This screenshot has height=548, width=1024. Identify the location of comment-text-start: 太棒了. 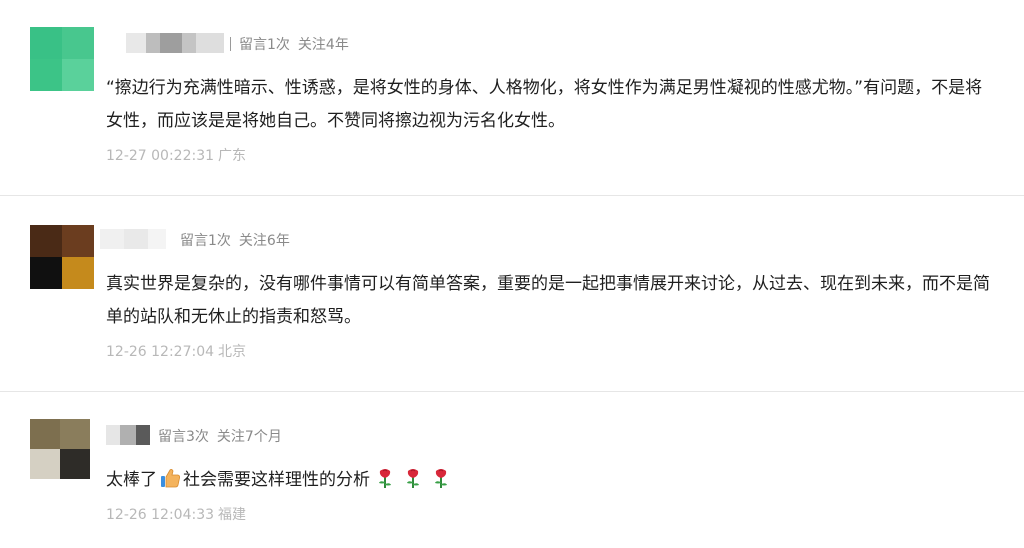
(131, 480).